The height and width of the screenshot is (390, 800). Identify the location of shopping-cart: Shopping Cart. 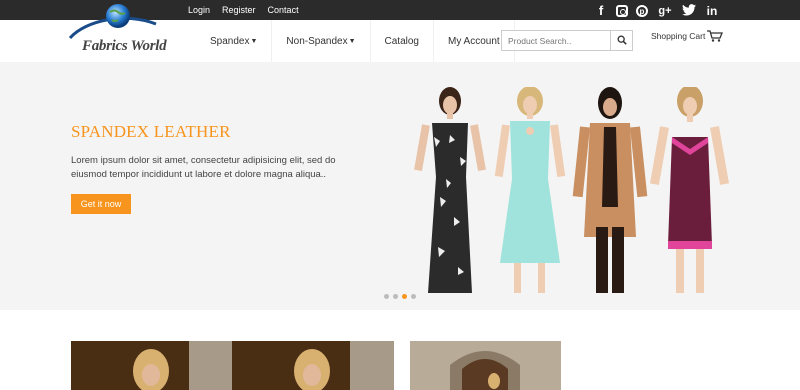
(687, 36).